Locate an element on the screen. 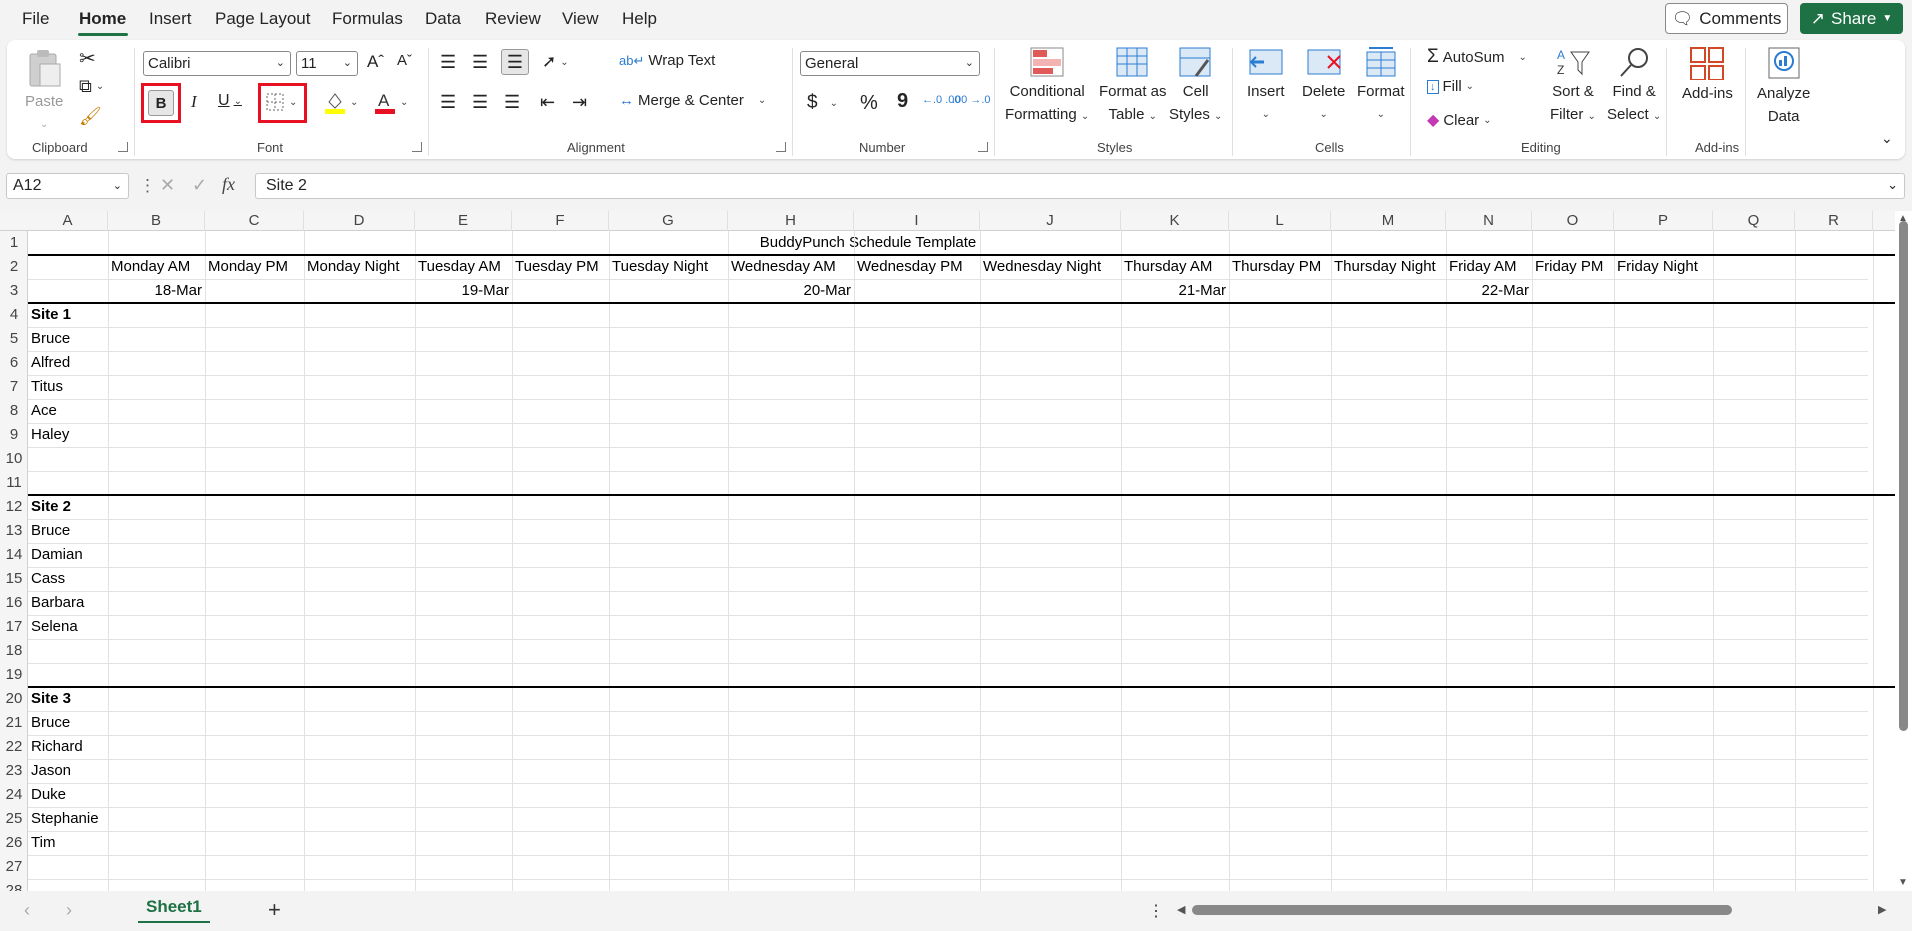 Image resolution: width=1912 pixels, height=931 pixels. menu-home: Home is located at coordinates (102, 19).